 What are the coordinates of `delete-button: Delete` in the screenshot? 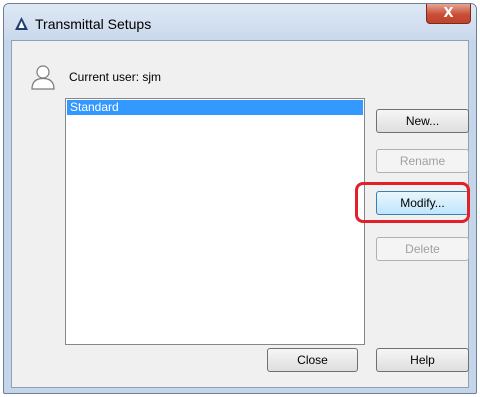 It's located at (422, 249).